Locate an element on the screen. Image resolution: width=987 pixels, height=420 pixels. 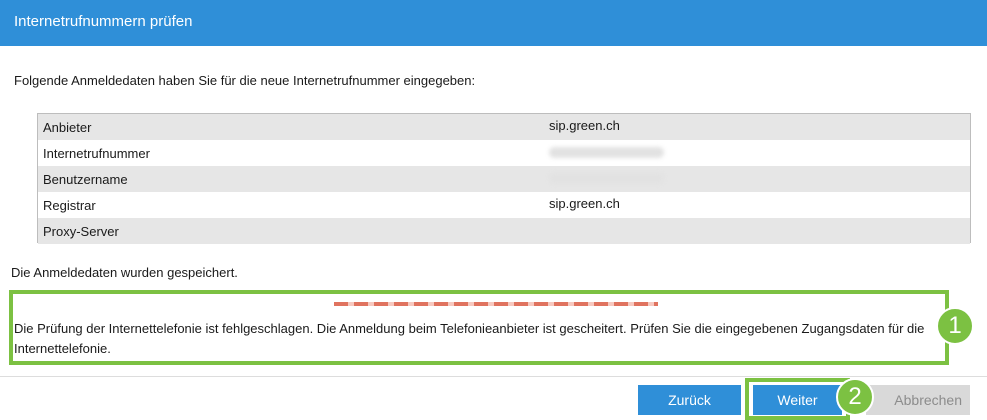
row-label-registrar: Registrar is located at coordinates (69, 205).